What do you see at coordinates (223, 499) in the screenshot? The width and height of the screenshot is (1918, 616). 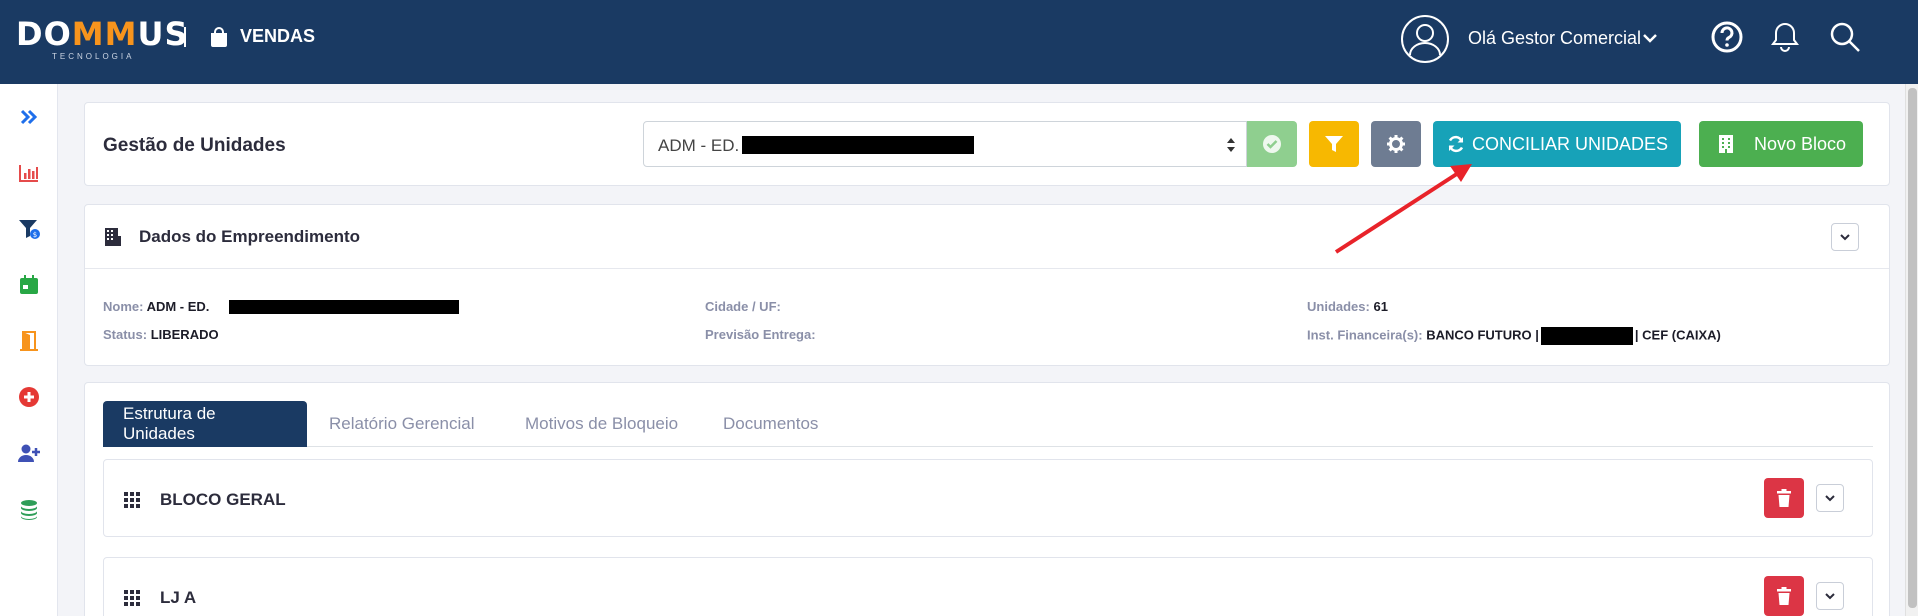 I see `block-name: BLOCO GERAL` at bounding box center [223, 499].